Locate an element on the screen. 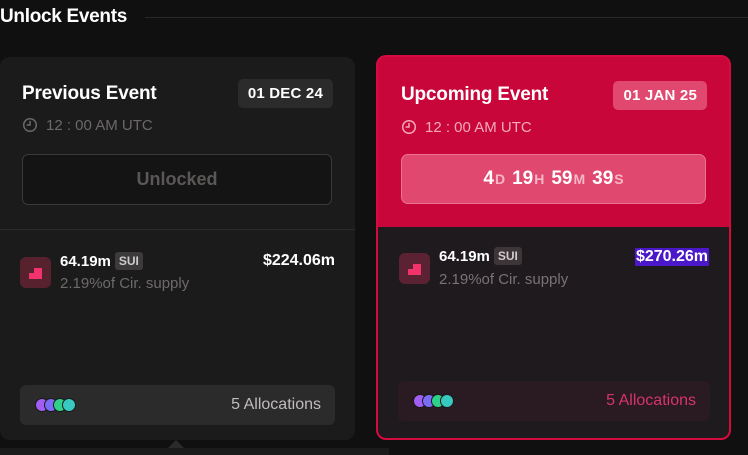  section-header: Unlock Events is located at coordinates (374, 18).